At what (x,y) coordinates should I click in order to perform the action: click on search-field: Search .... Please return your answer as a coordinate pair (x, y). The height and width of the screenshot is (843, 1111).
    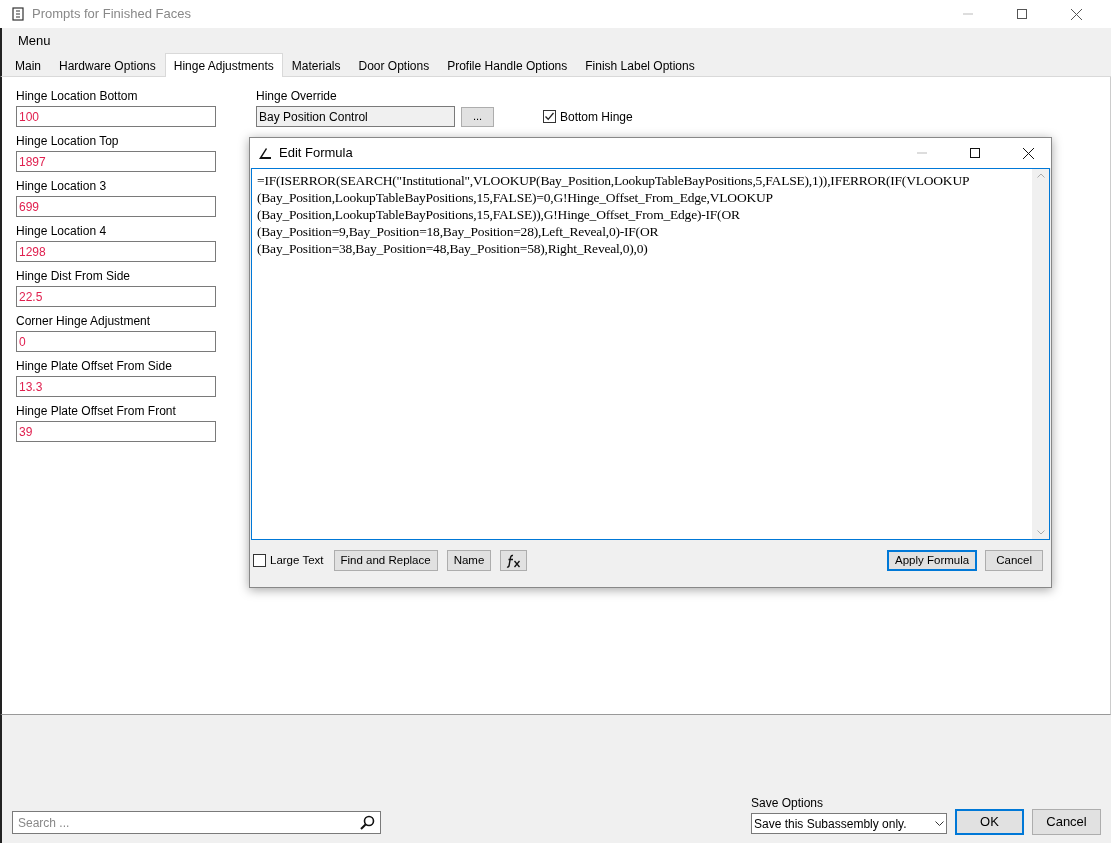
    Looking at the image, I should click on (196, 822).